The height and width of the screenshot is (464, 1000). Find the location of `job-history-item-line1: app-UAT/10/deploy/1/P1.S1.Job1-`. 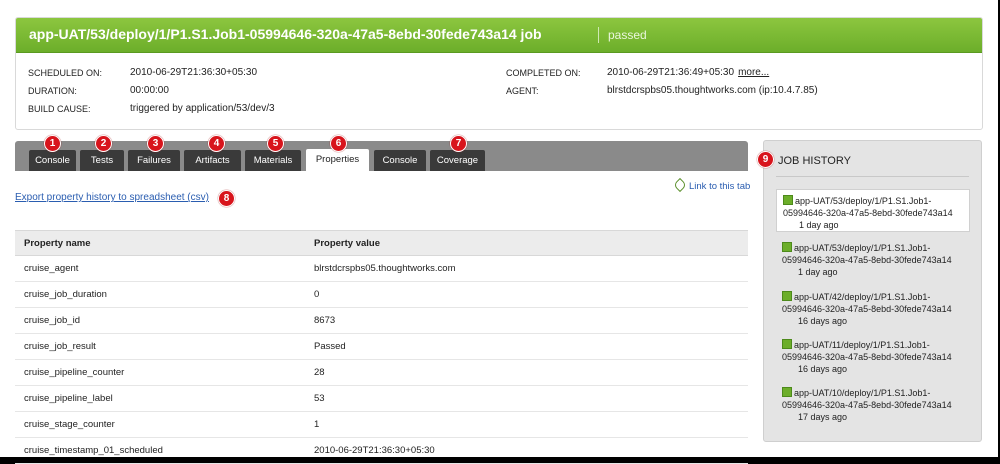

job-history-item-line1: app-UAT/10/deploy/1/P1.S1.Job1- is located at coordinates (862, 393).